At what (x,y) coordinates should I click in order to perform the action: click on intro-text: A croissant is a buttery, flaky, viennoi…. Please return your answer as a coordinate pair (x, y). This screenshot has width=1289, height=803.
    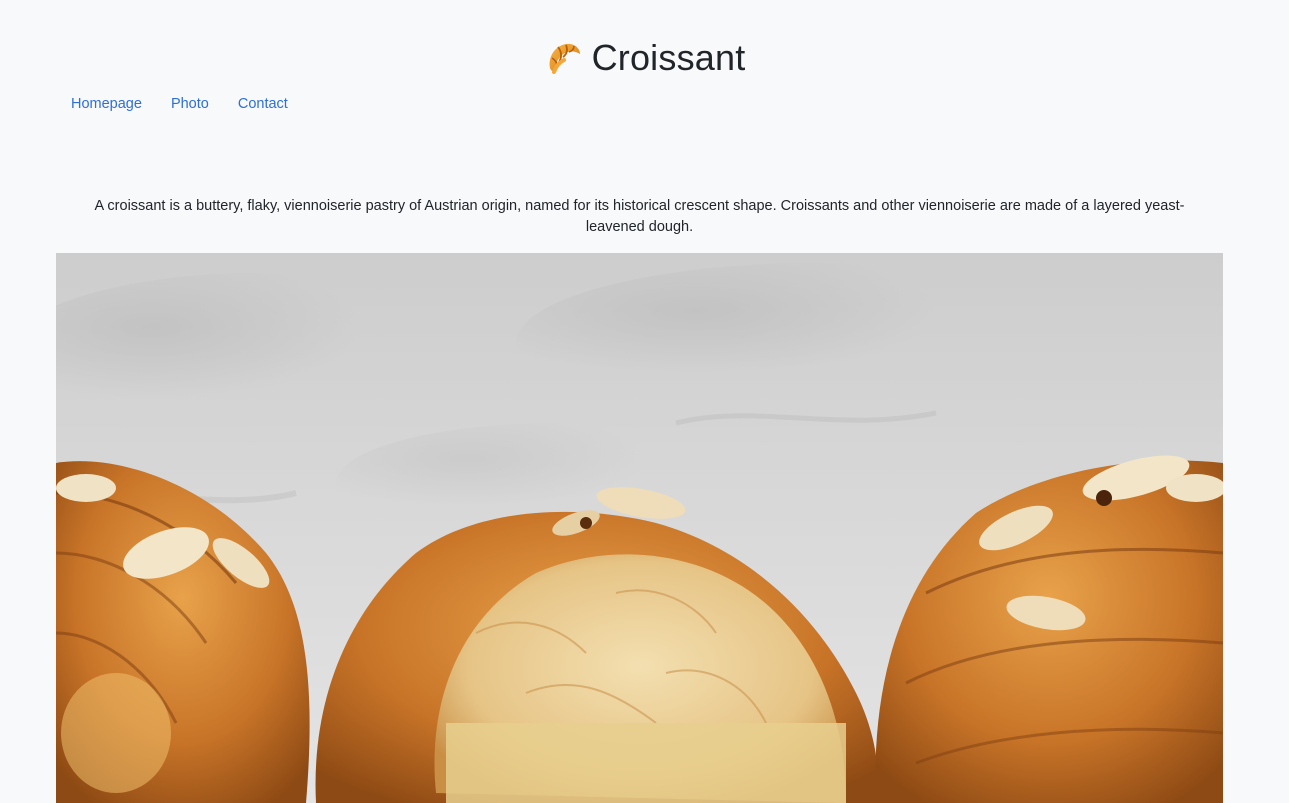
    Looking at the image, I should click on (639, 216).